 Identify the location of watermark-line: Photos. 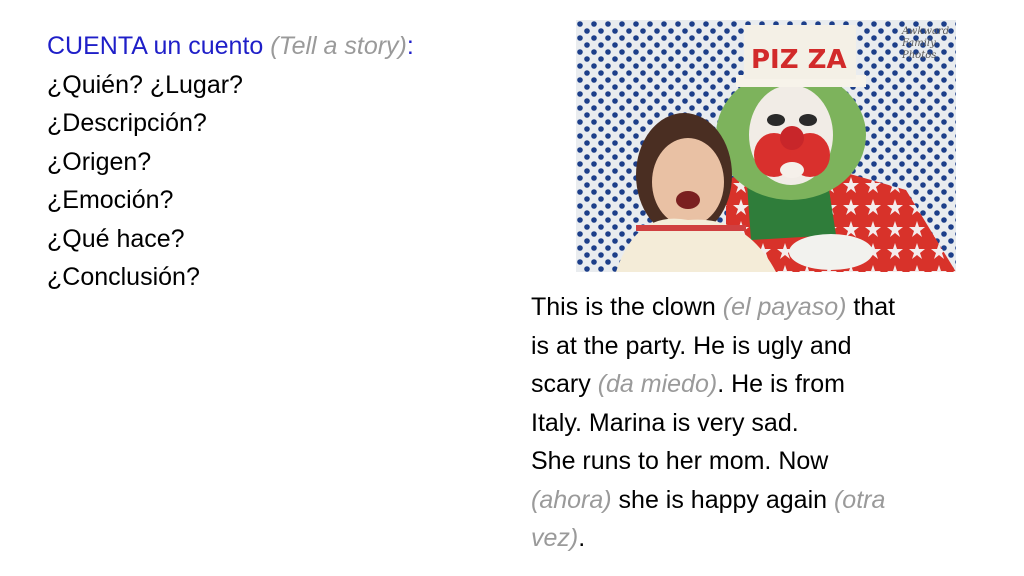
(918, 55).